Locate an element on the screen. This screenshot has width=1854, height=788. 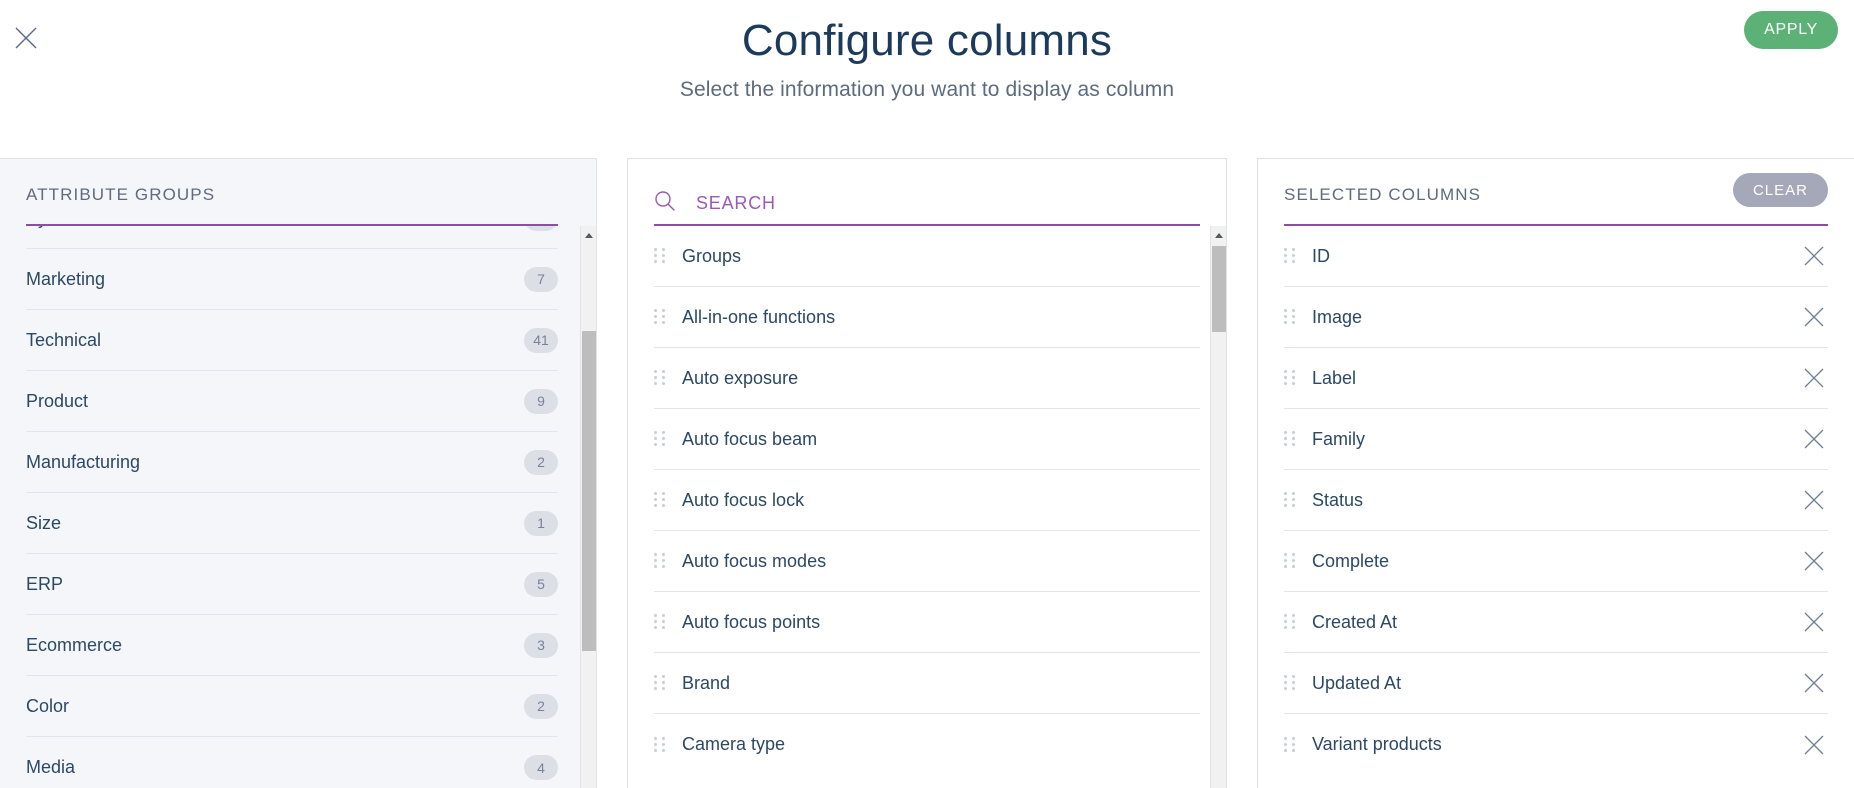
attribute-count-badge: 4 is located at coordinates (541, 767).